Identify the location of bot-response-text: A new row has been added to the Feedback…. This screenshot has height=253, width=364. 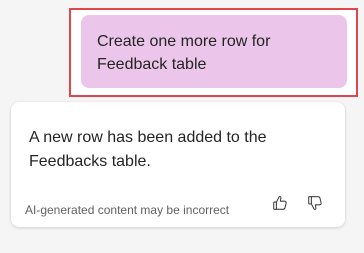
(148, 149).